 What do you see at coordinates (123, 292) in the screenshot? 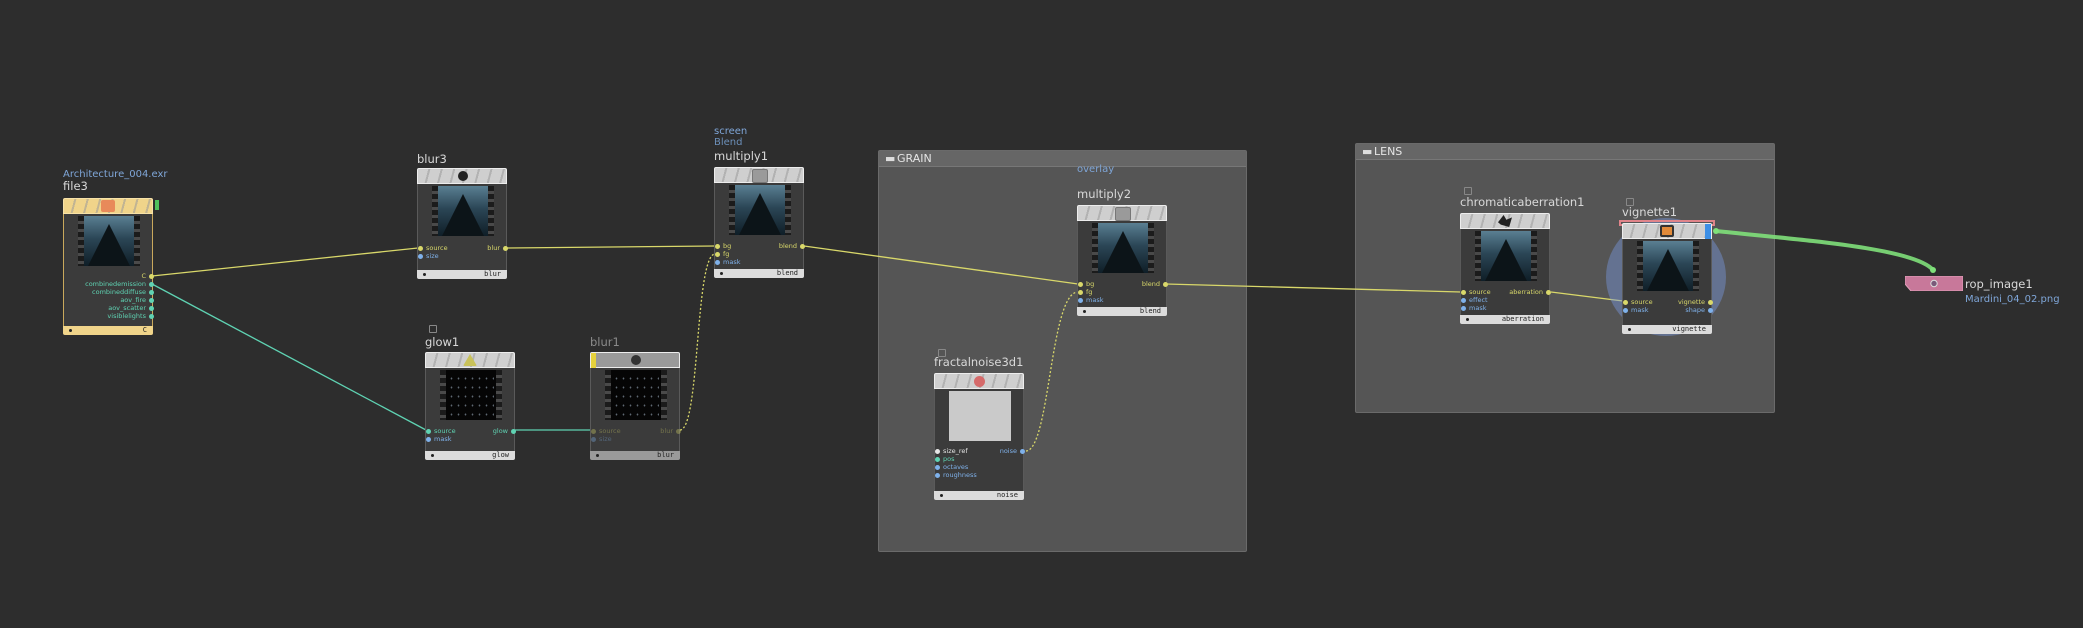
I see `output-port: combineddiffuse` at bounding box center [123, 292].